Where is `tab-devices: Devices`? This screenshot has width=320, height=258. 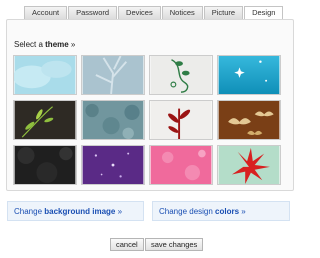 tab-devices: Devices is located at coordinates (139, 12).